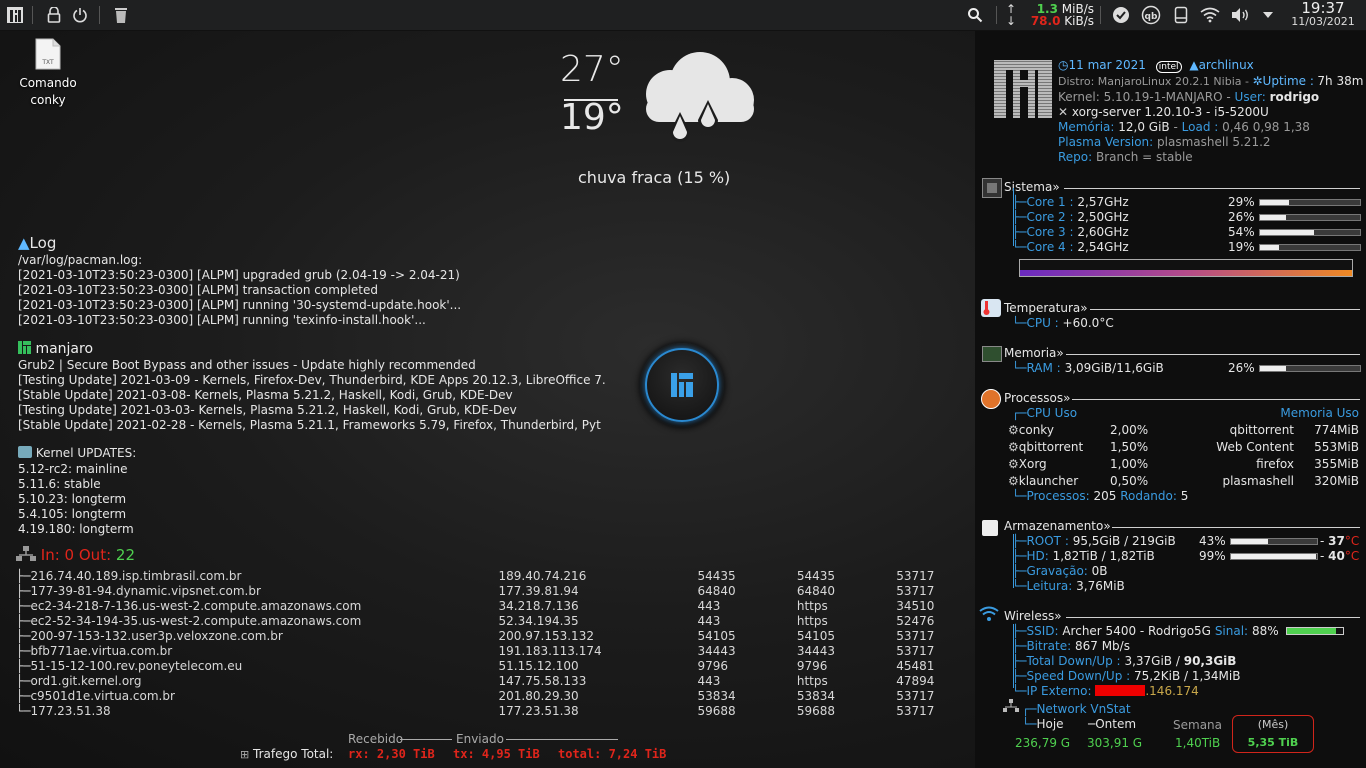 Image resolution: width=1366 pixels, height=768 pixels. I want to click on memory-label: Memória:, so click(1086, 127).